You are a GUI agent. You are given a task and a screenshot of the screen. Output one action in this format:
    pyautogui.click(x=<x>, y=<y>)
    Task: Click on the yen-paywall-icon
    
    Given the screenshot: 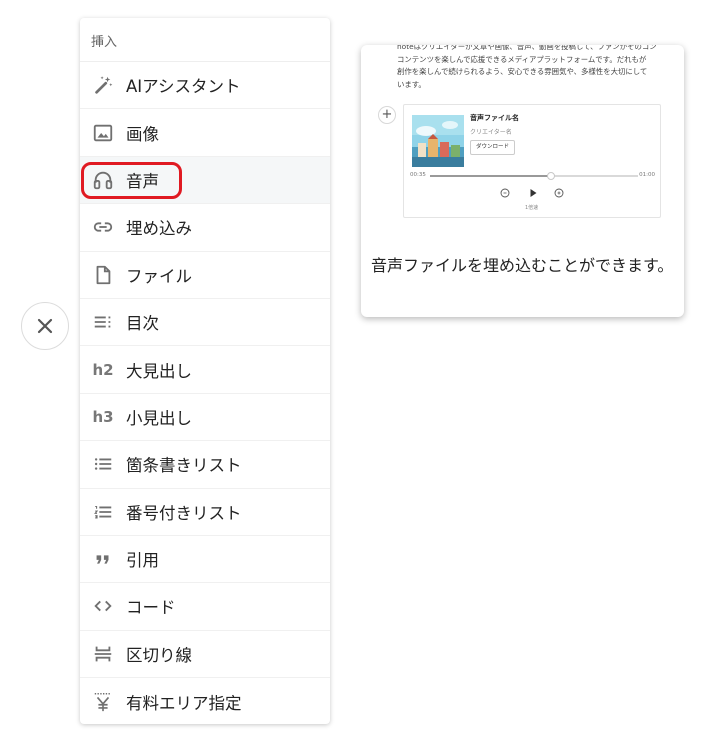 What is the action you would take?
    pyautogui.click(x=103, y=702)
    